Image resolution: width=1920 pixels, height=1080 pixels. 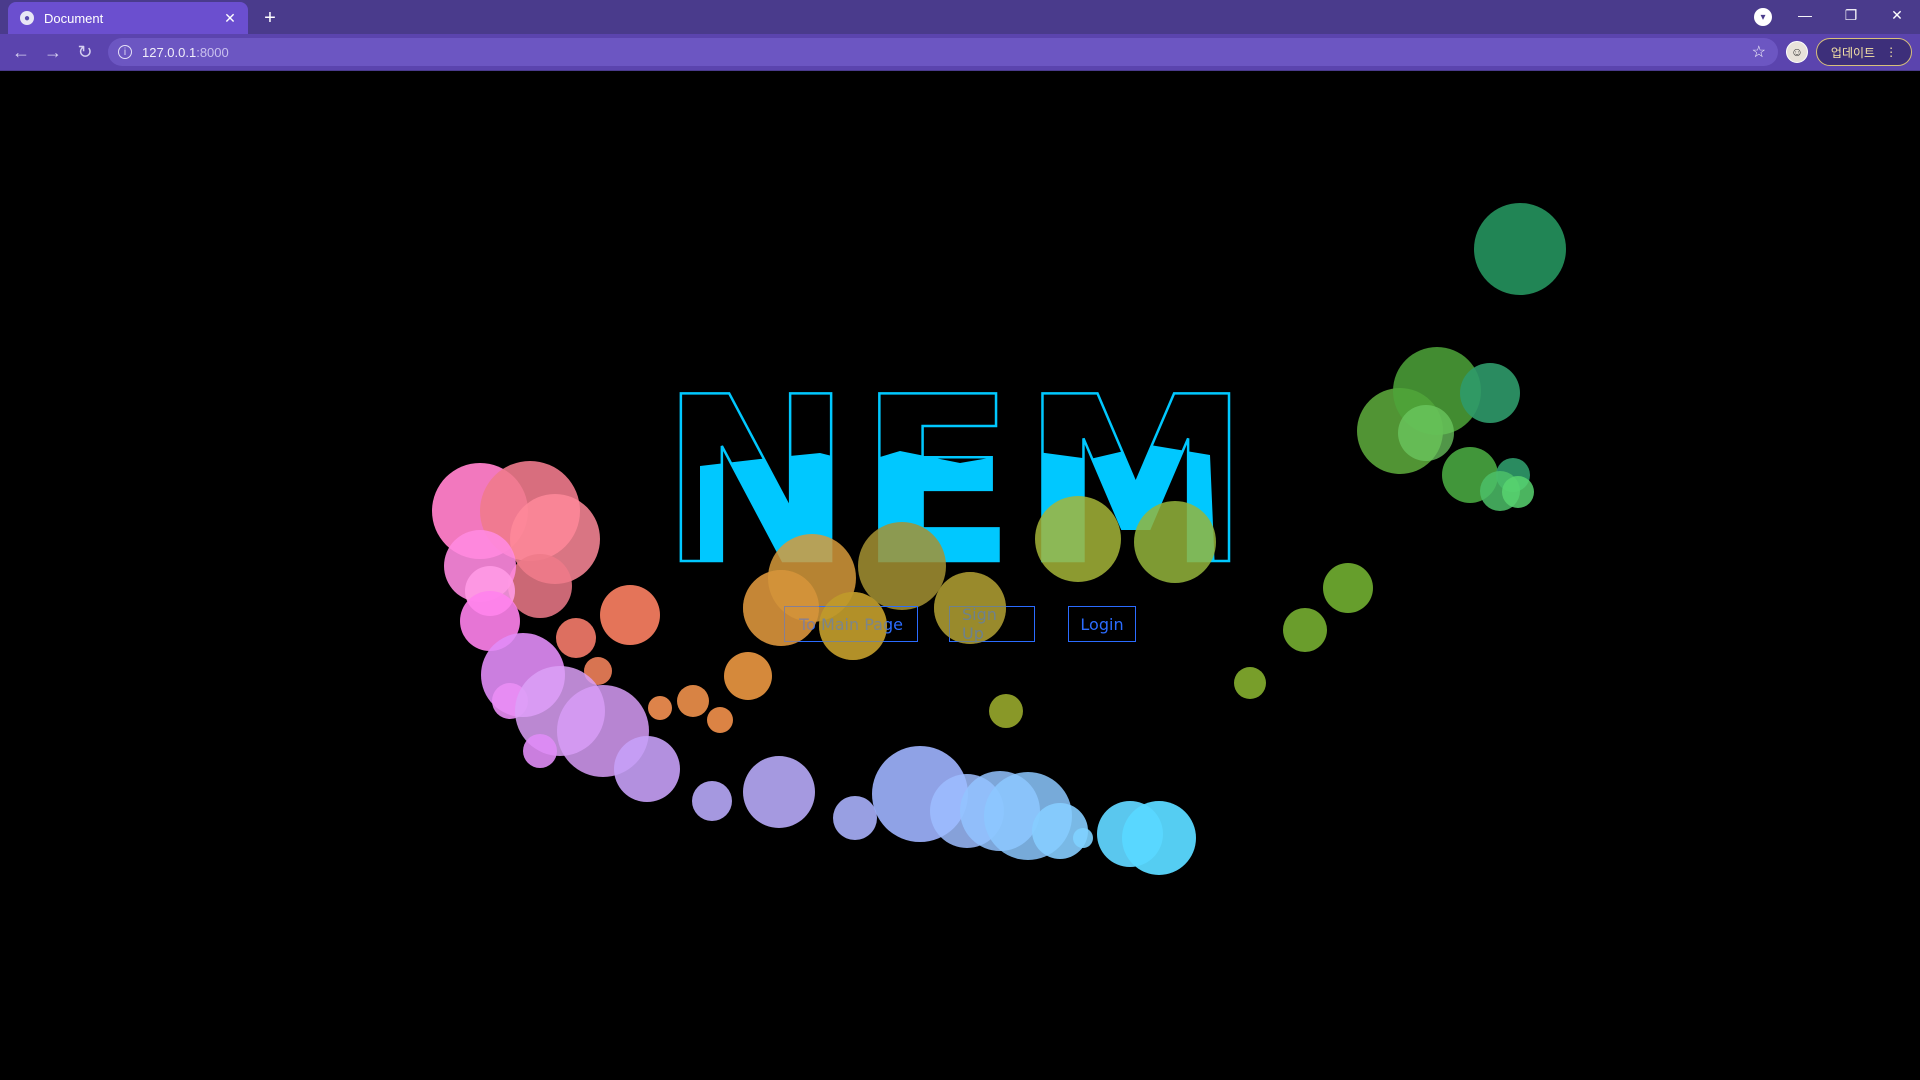 What do you see at coordinates (1805, 15) in the screenshot?
I see `minimize-icon: —` at bounding box center [1805, 15].